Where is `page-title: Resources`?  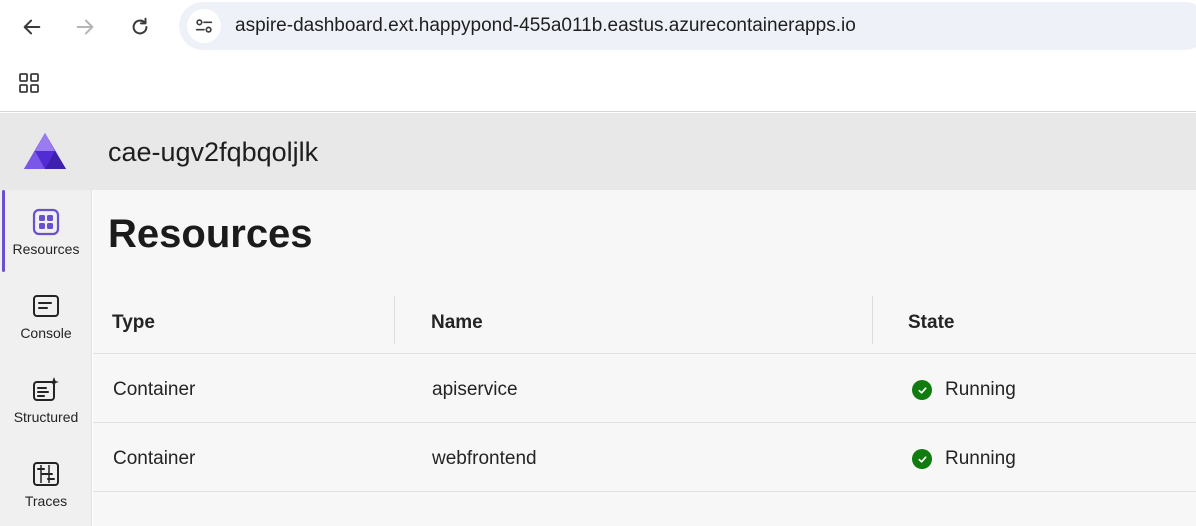
page-title: Resources is located at coordinates (210, 234).